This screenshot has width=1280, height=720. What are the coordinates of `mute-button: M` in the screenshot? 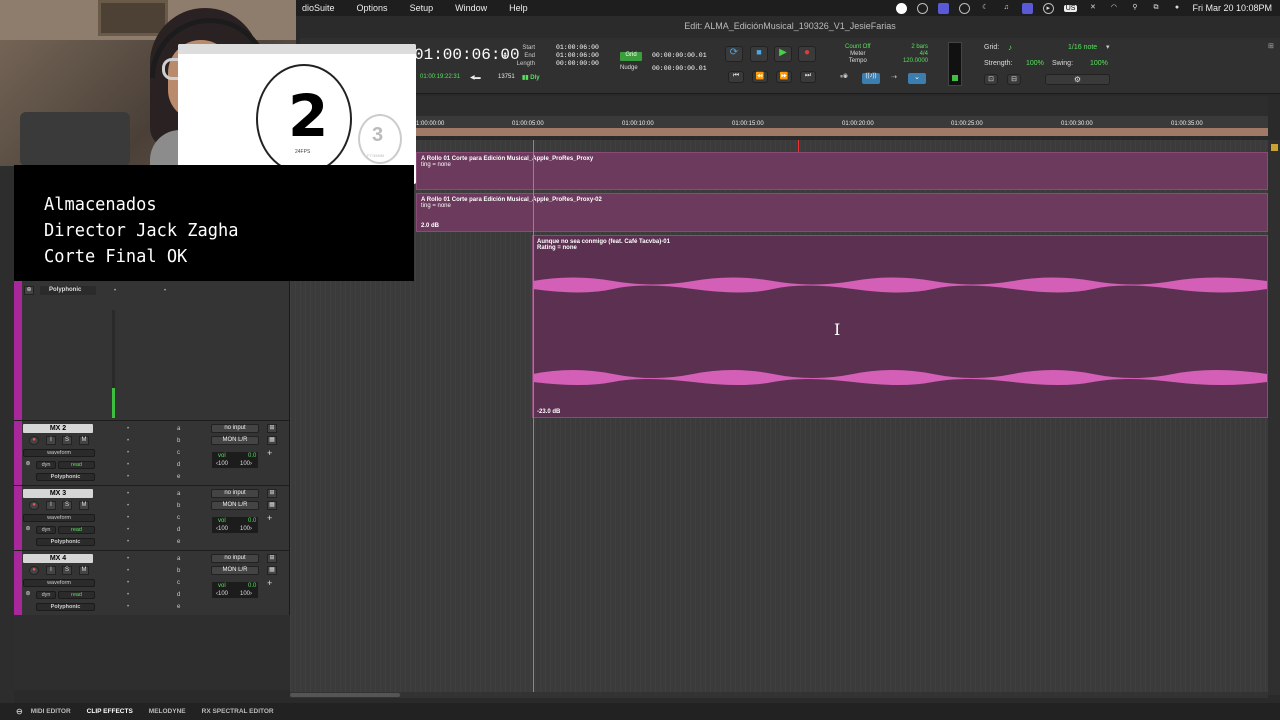 It's located at (84, 505).